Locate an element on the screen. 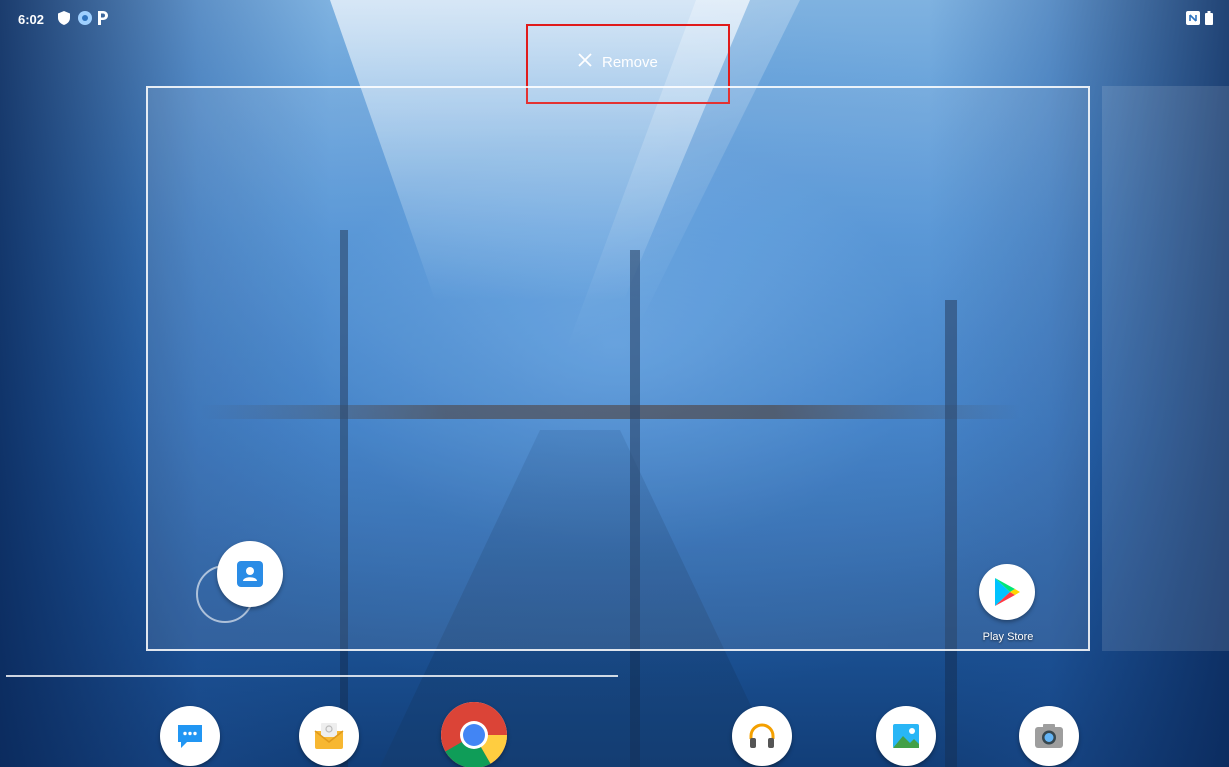 Image resolution: width=1229 pixels, height=767 pixels. status-time: 6:02 is located at coordinates (31, 19).